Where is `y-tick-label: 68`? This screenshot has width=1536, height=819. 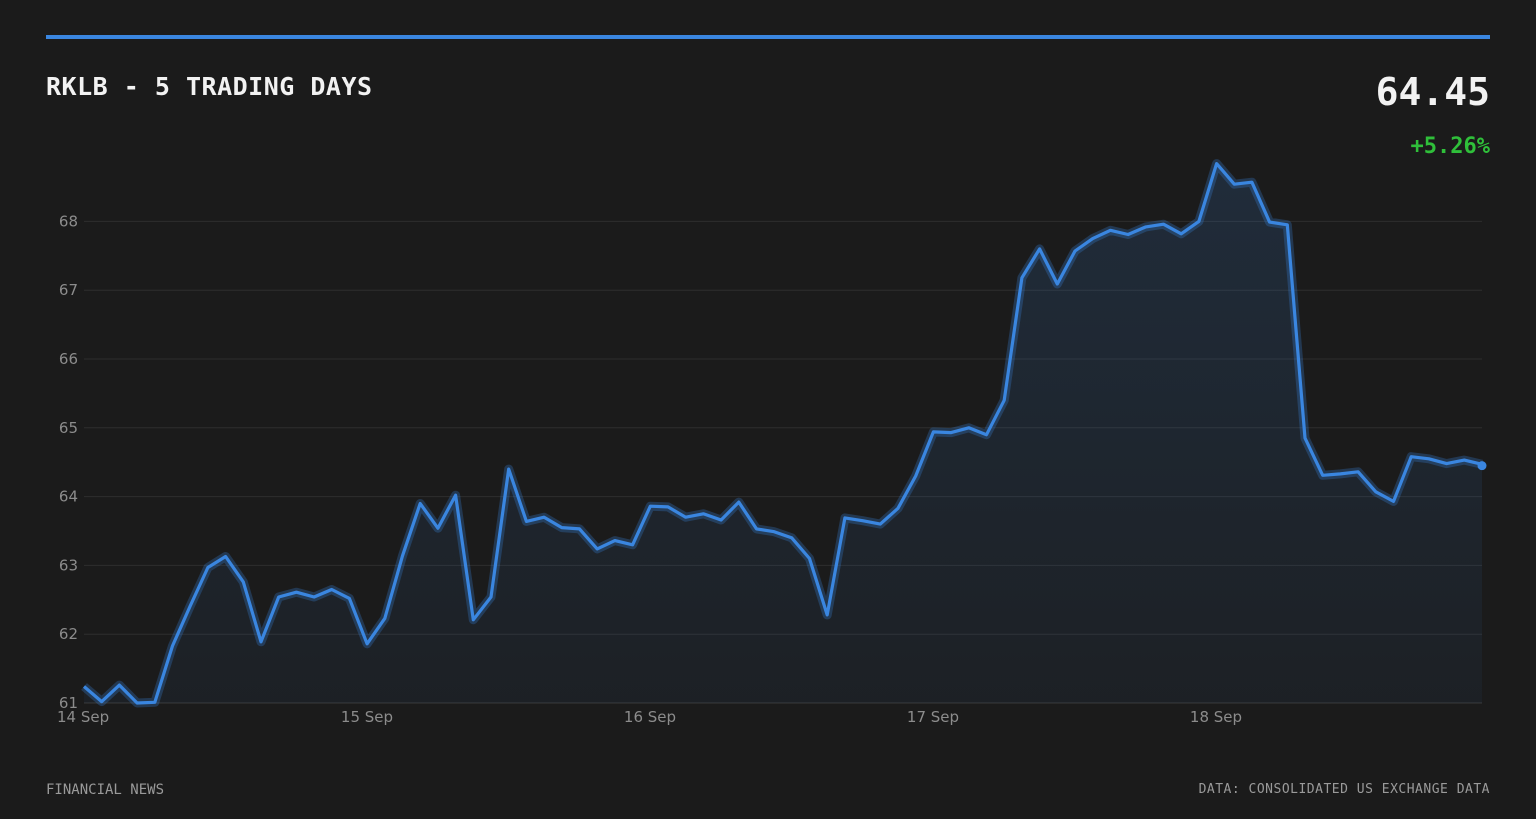 y-tick-label: 68 is located at coordinates (68, 221).